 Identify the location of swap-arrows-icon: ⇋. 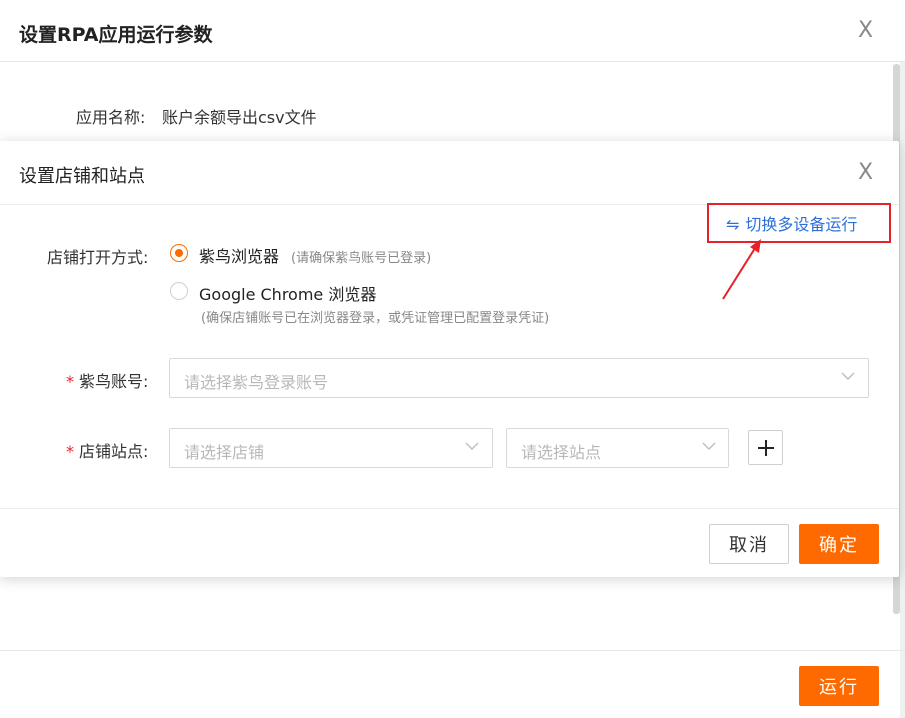
(733, 224).